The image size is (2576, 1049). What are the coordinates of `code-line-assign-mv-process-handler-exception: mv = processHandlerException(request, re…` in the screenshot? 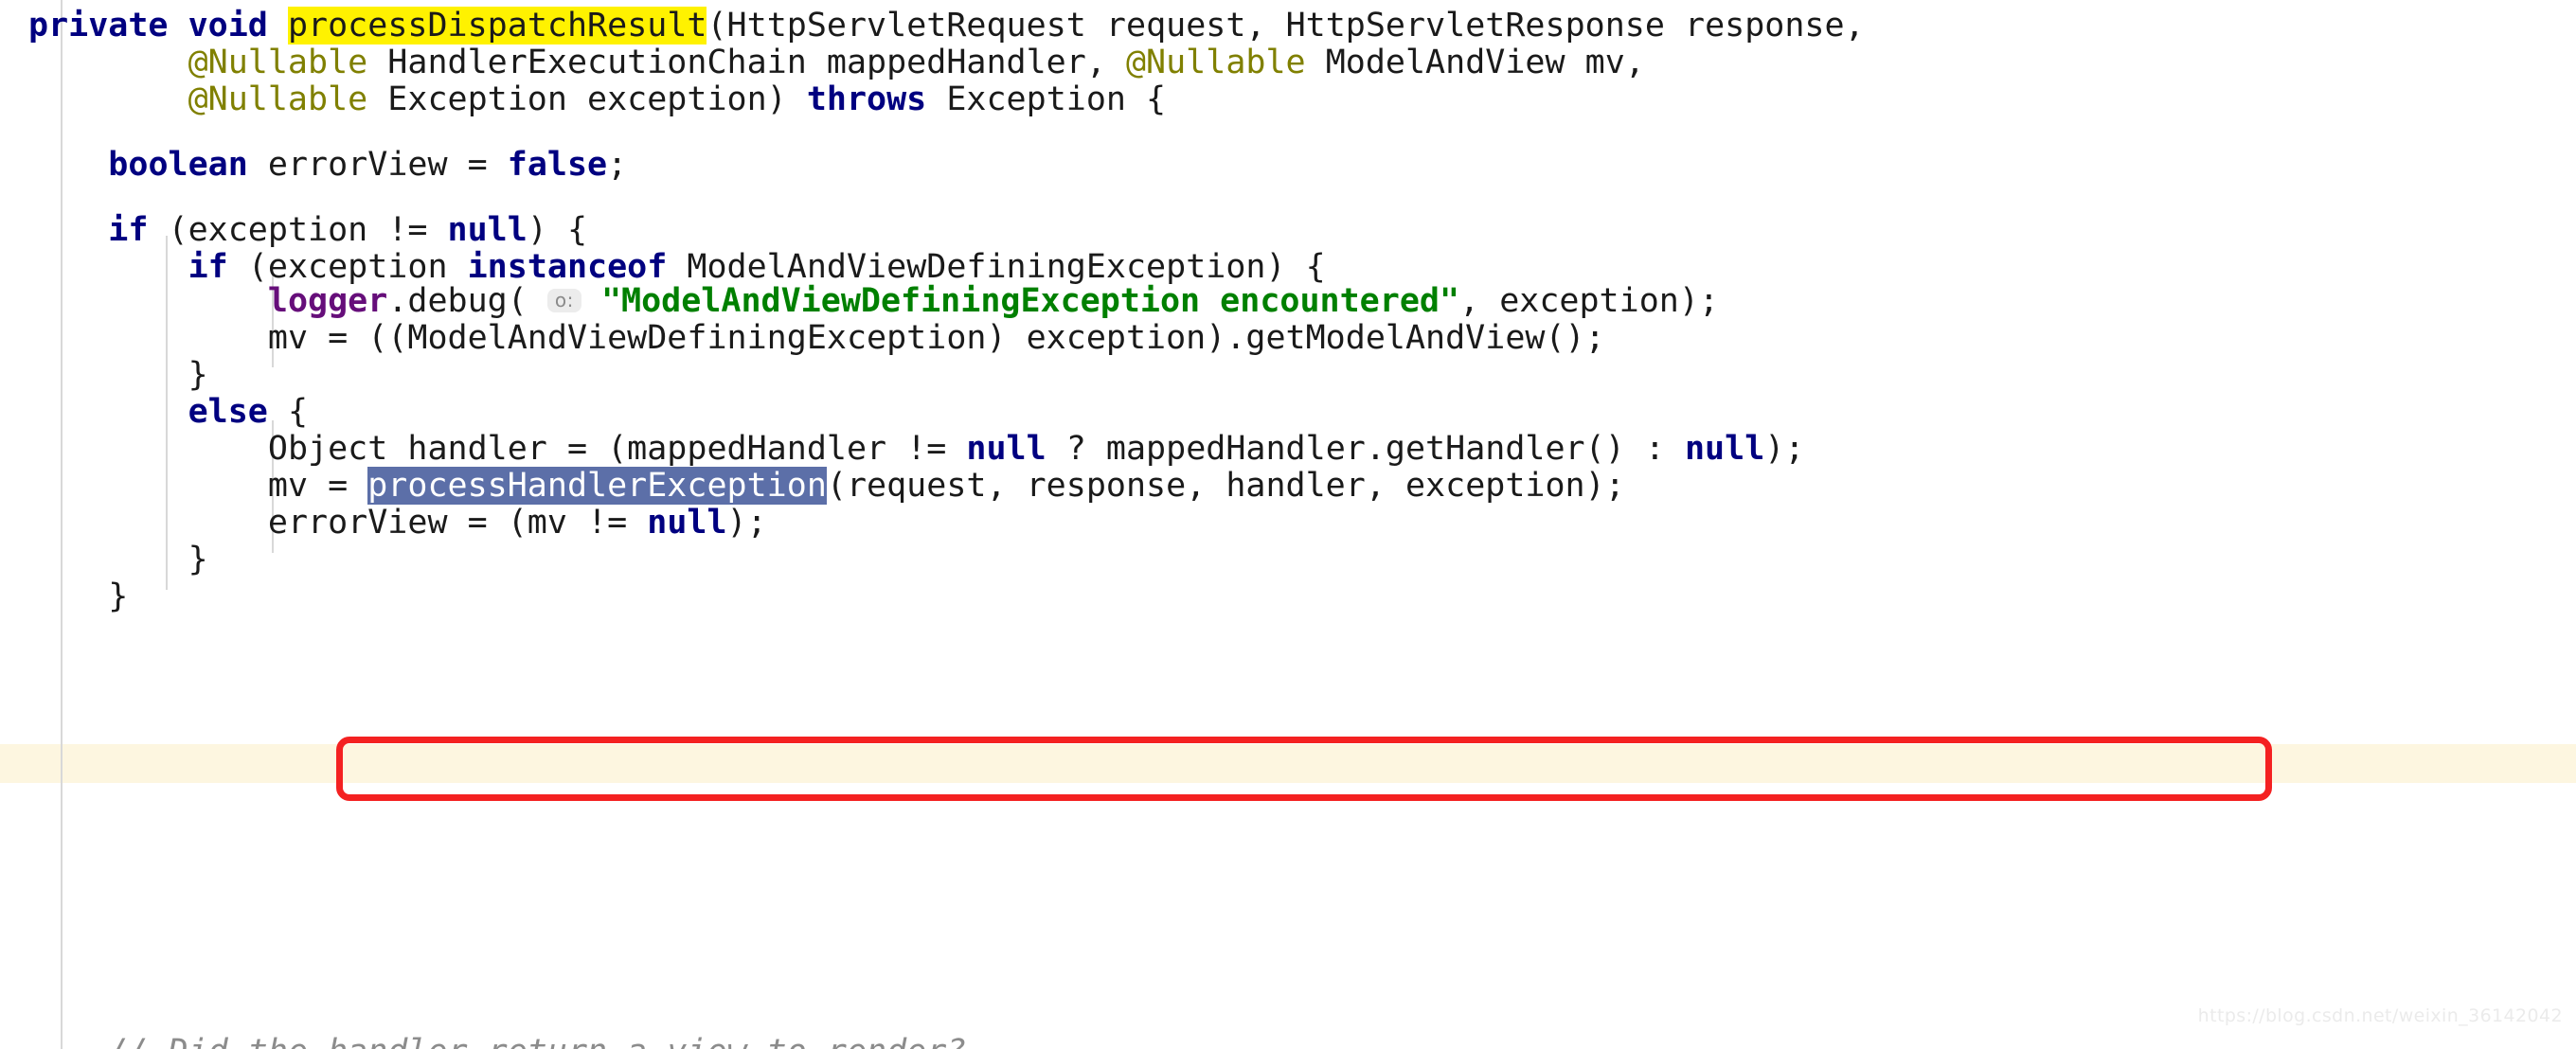 It's located at (826, 486).